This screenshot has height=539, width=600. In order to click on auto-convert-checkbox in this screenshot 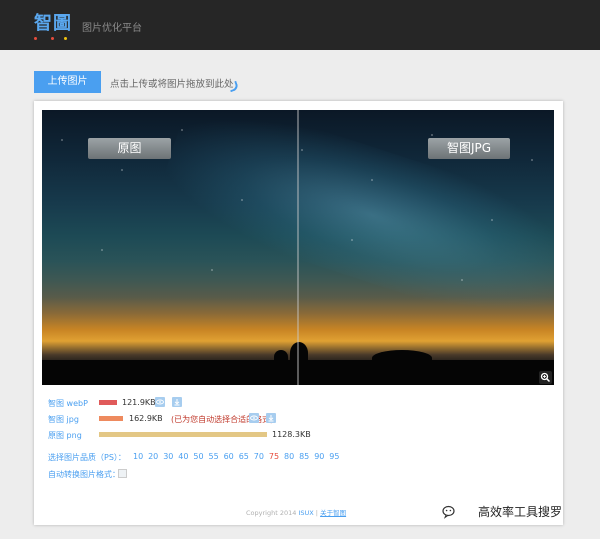, I will do `click(122, 473)`.